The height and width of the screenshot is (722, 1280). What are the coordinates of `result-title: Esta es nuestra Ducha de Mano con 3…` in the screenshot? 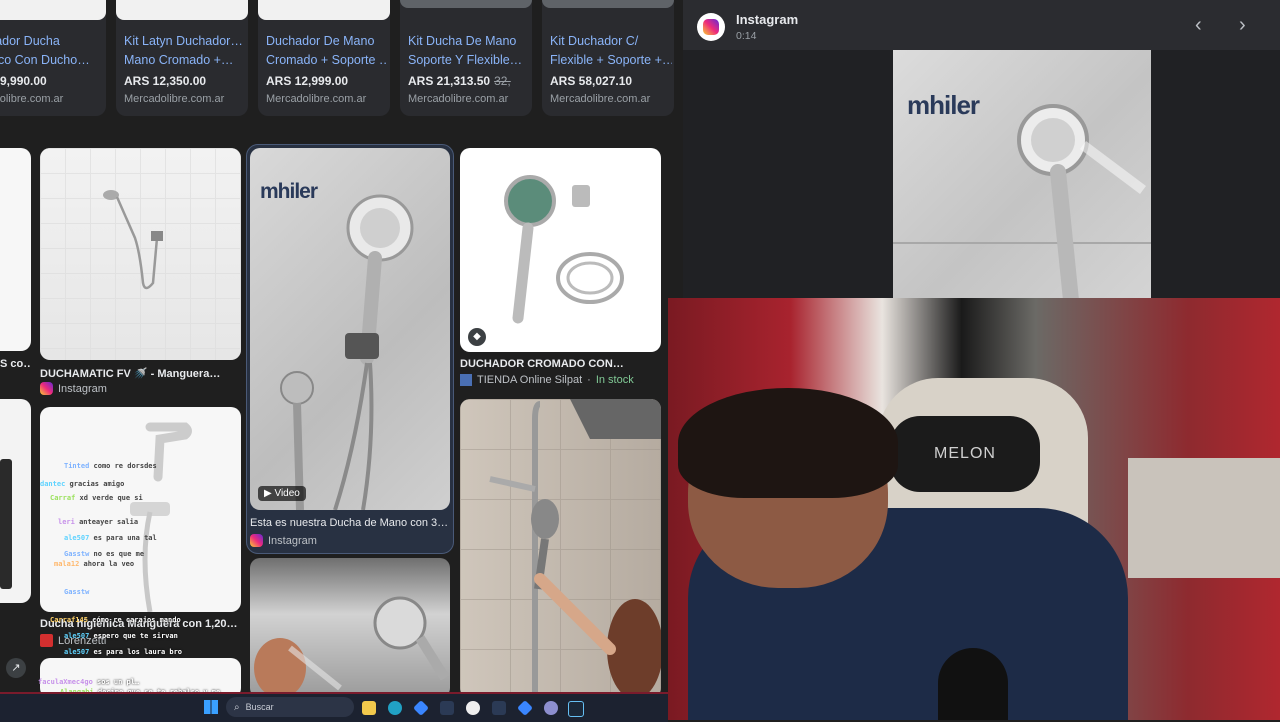 It's located at (350, 523).